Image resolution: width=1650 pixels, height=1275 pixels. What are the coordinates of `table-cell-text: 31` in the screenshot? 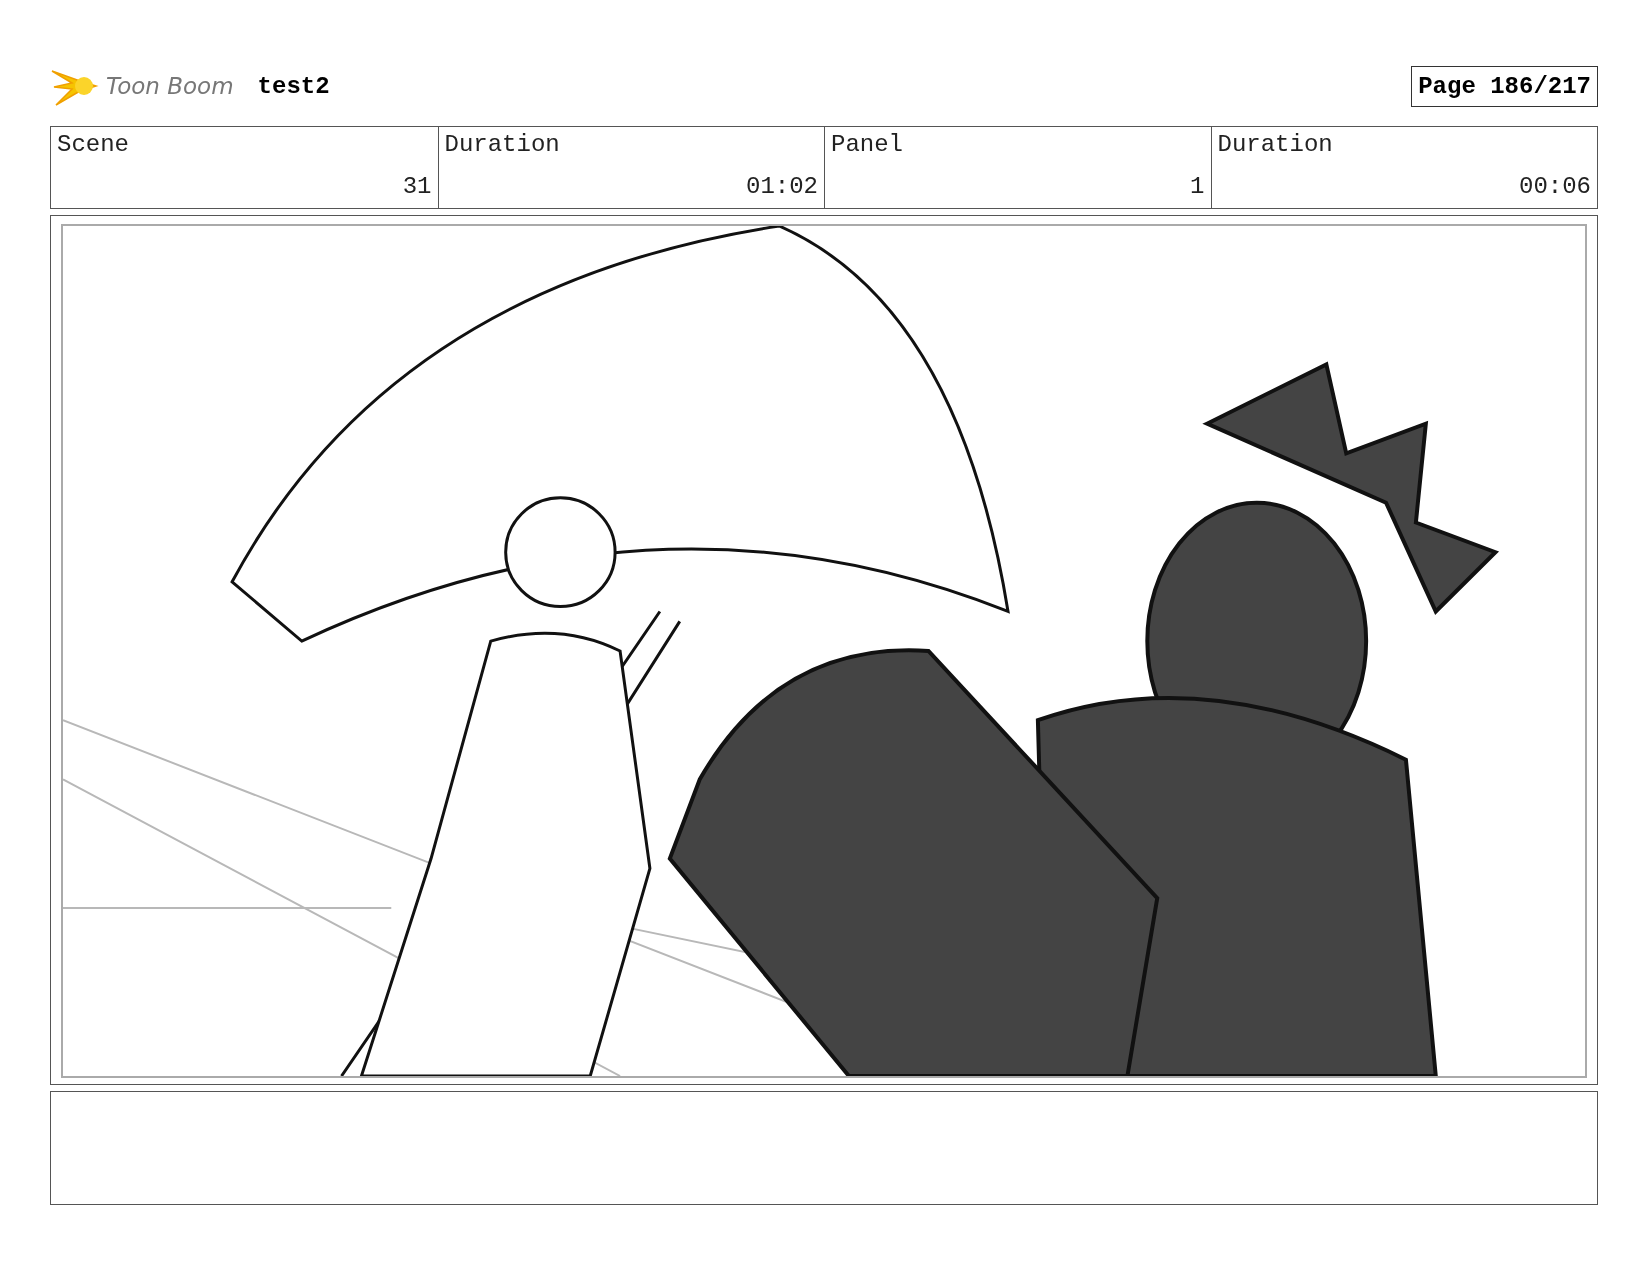 It's located at (416, 186).